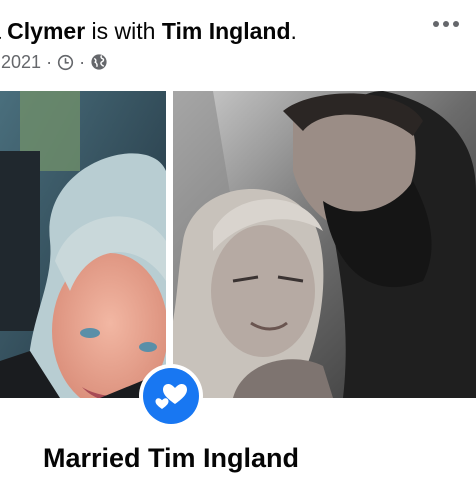  Describe the element at coordinates (54, 62) in the screenshot. I see `post-meta: g 2021 · ·` at that location.